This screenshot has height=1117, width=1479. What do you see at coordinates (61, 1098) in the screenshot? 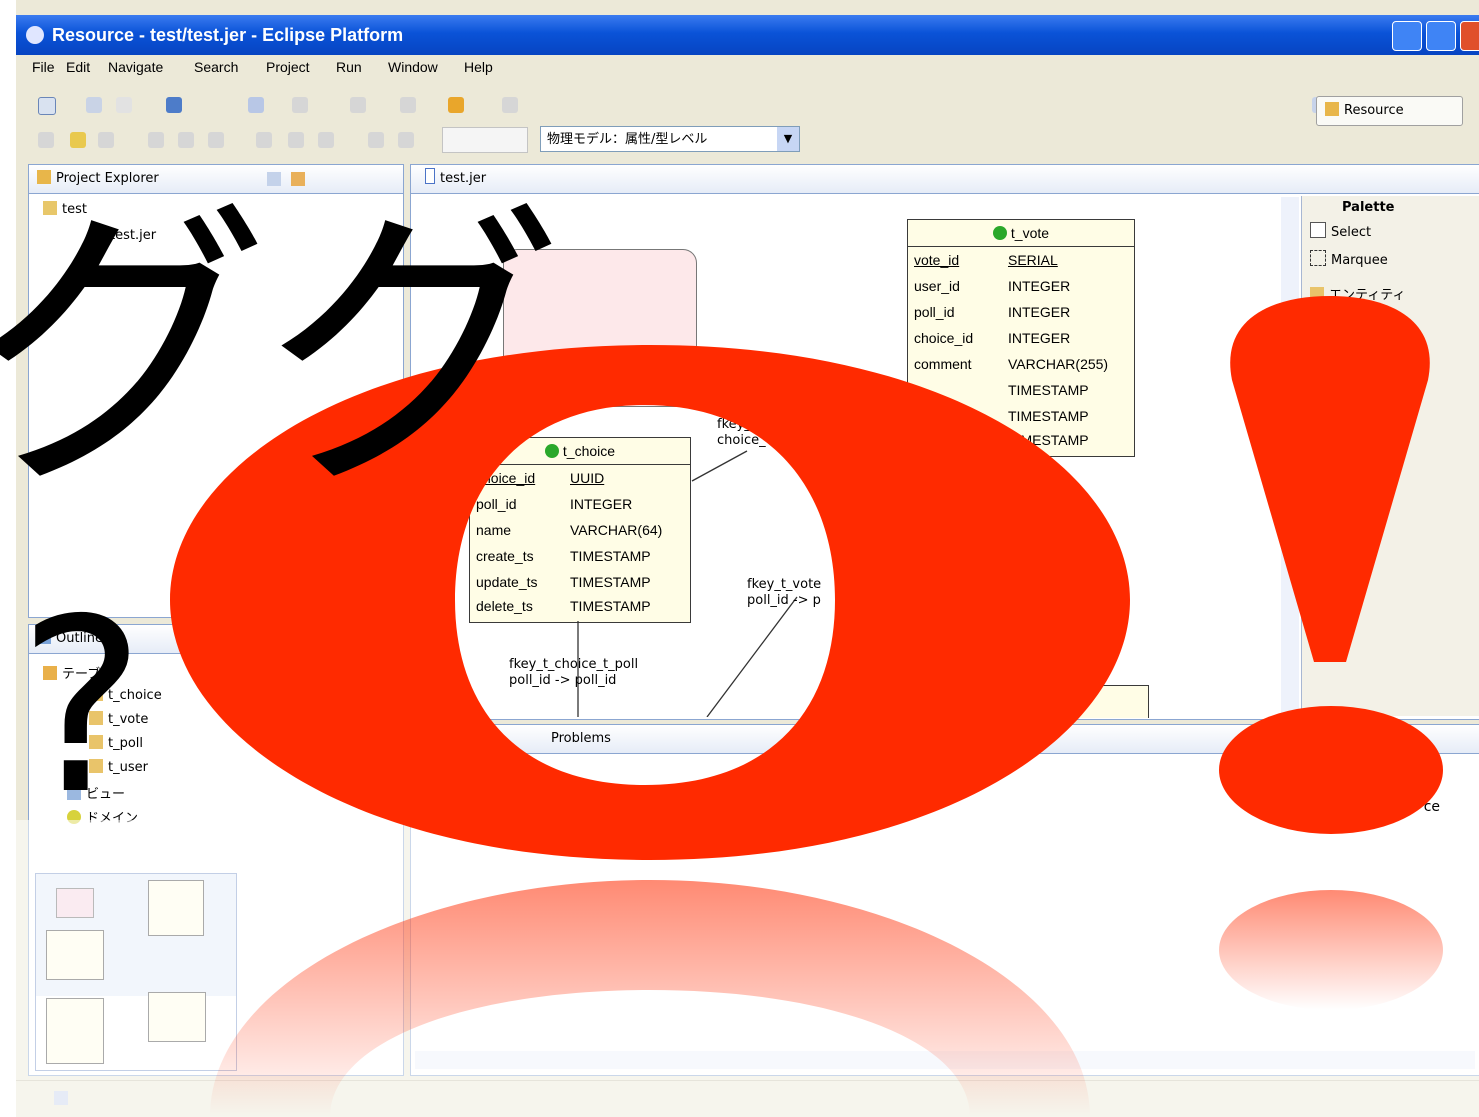
I see `fast-view-icon` at bounding box center [61, 1098].